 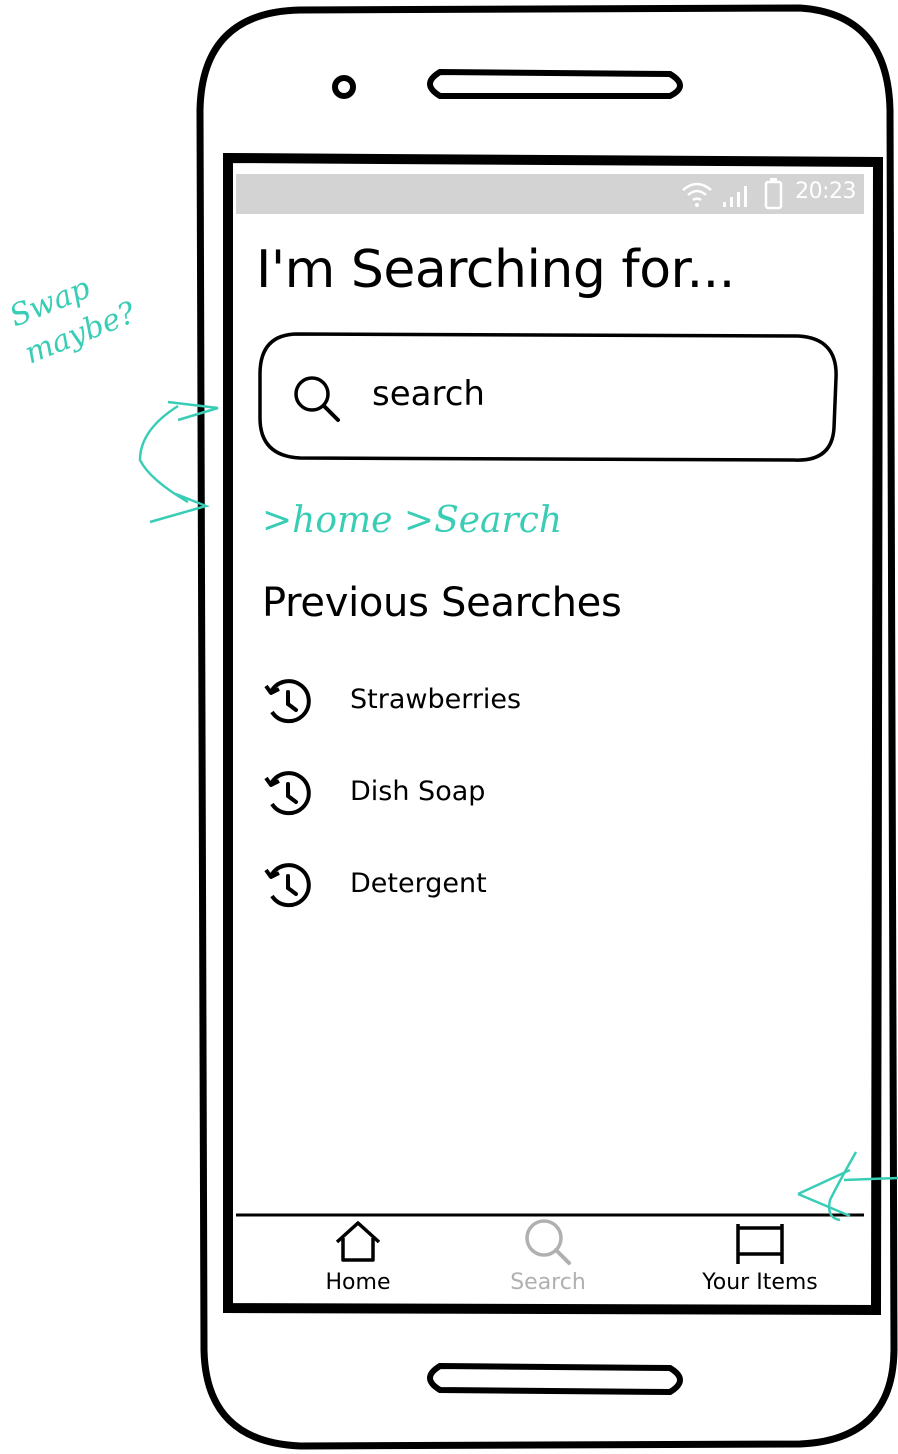 I want to click on history-item: Dish Soap, so click(x=468, y=793).